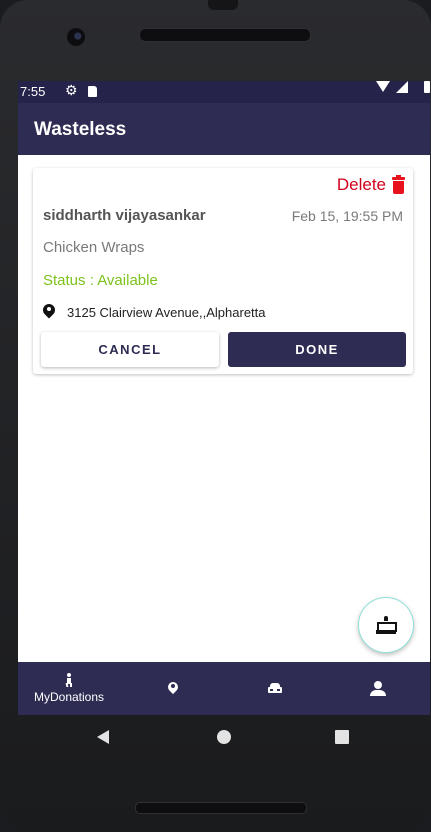 The image size is (431, 832). What do you see at coordinates (49, 310) in the screenshot?
I see `location-pin-icon` at bounding box center [49, 310].